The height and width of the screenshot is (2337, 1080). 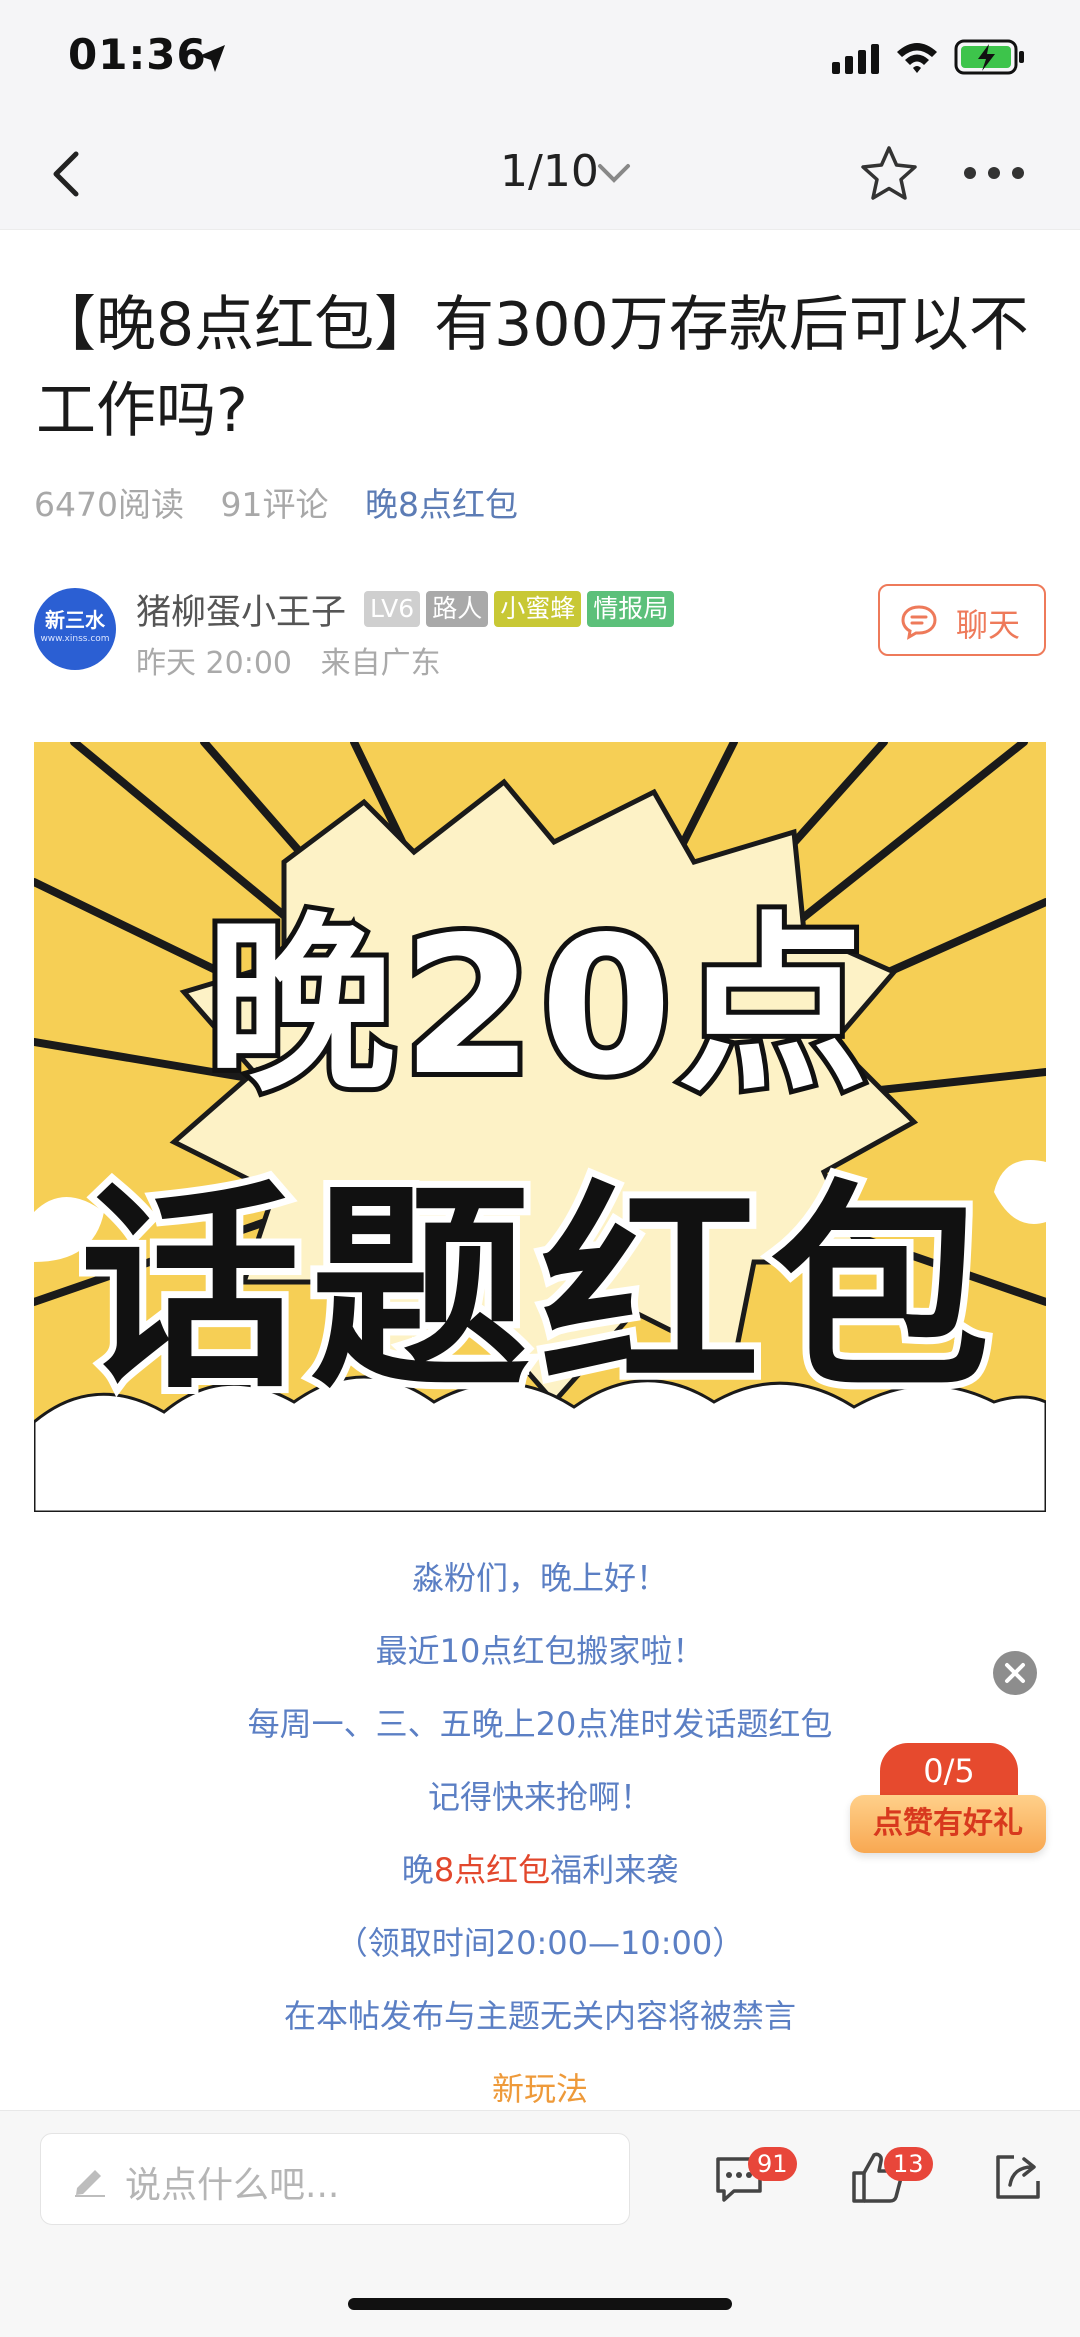 What do you see at coordinates (908, 2164) in the screenshot?
I see `like-count-badge: 13` at bounding box center [908, 2164].